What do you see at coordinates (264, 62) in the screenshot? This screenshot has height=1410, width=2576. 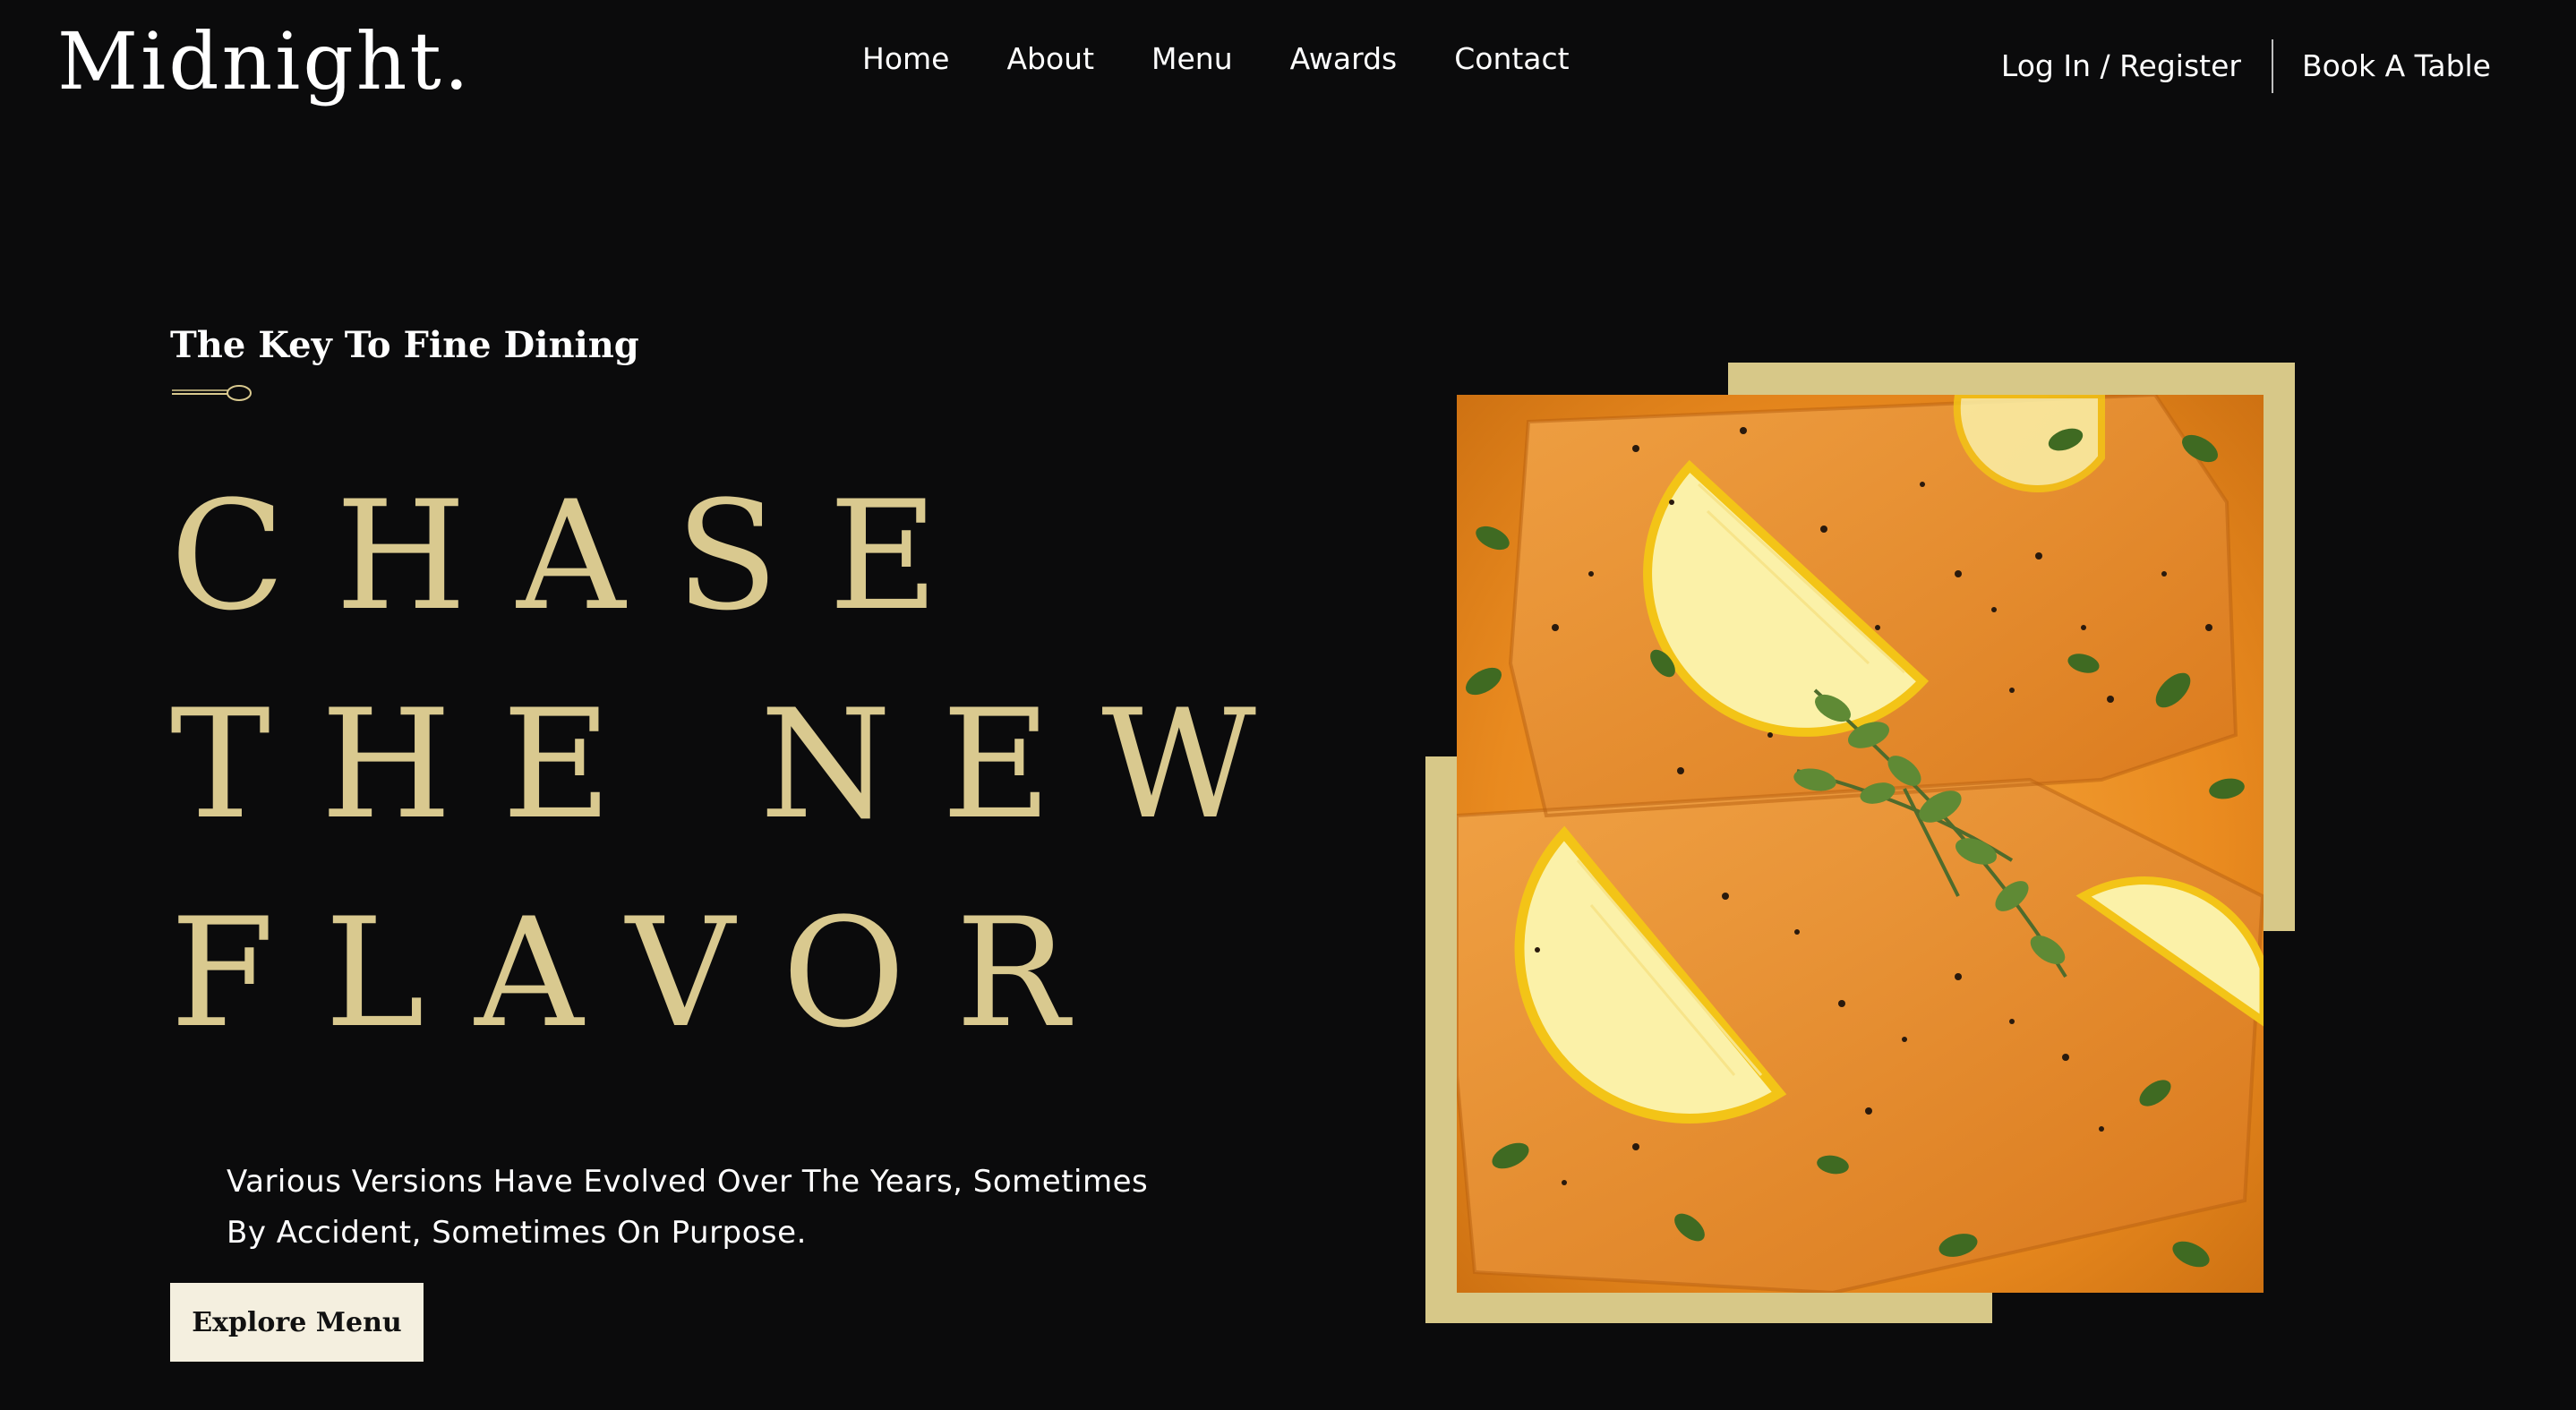 I see `site-logo: Midnight.` at bounding box center [264, 62].